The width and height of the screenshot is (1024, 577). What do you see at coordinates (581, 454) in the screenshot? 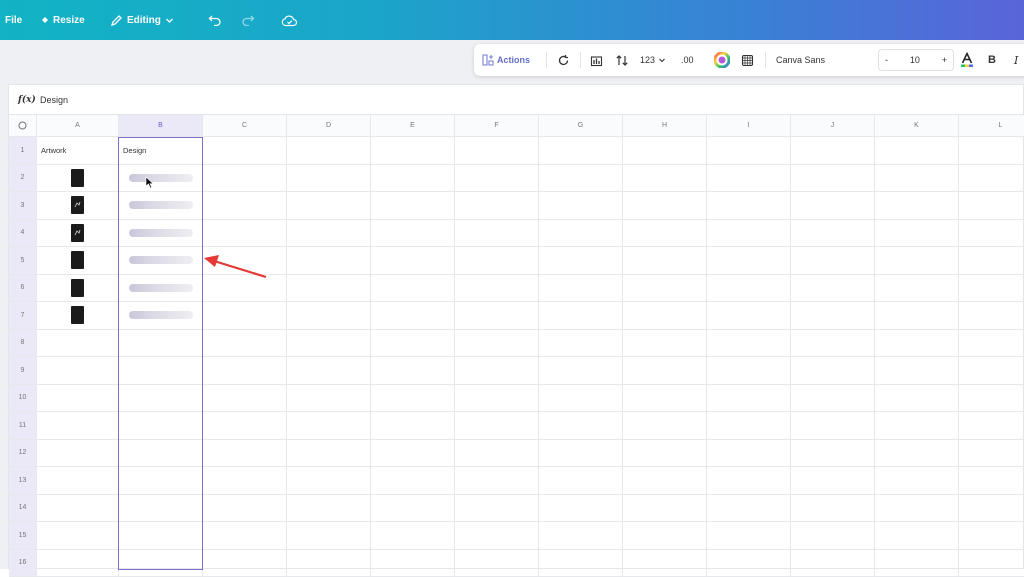
I see `cell-G12` at bounding box center [581, 454].